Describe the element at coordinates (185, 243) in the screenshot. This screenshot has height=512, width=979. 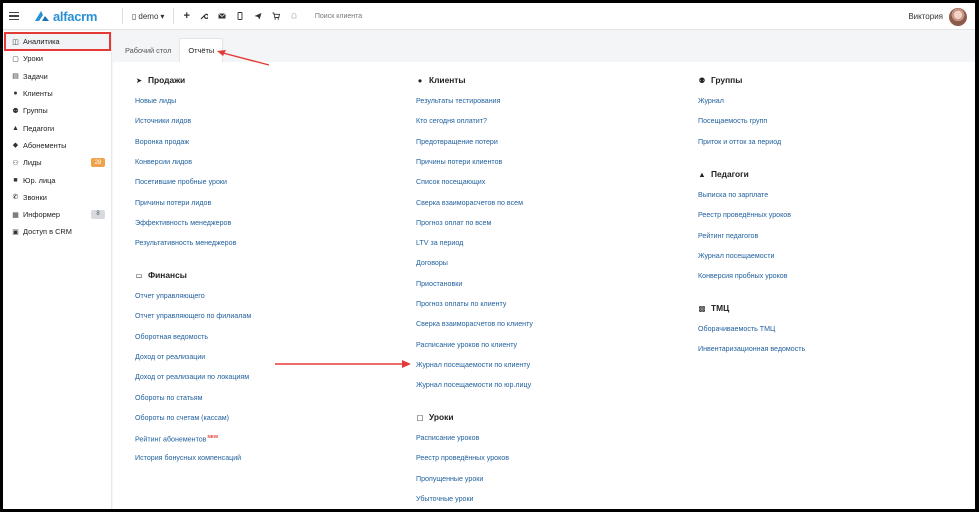
I see `report-link-sales-7: Результативность менеджеров` at that location.